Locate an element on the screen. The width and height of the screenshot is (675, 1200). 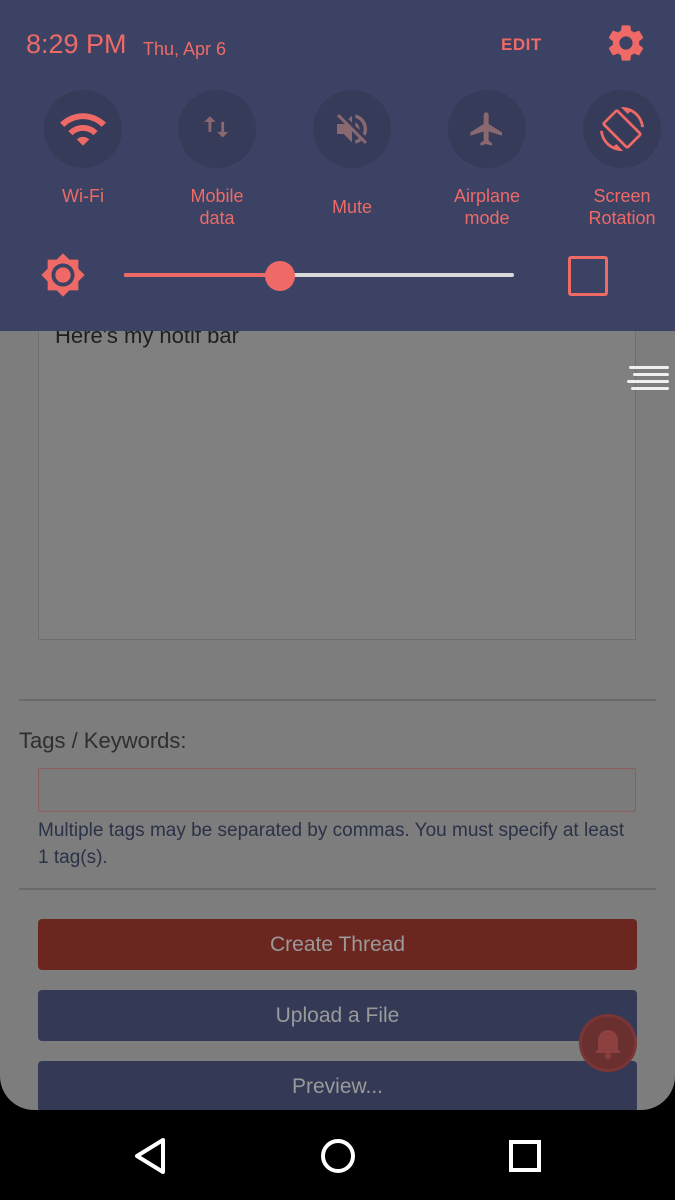
gear-icon is located at coordinates (626, 43).